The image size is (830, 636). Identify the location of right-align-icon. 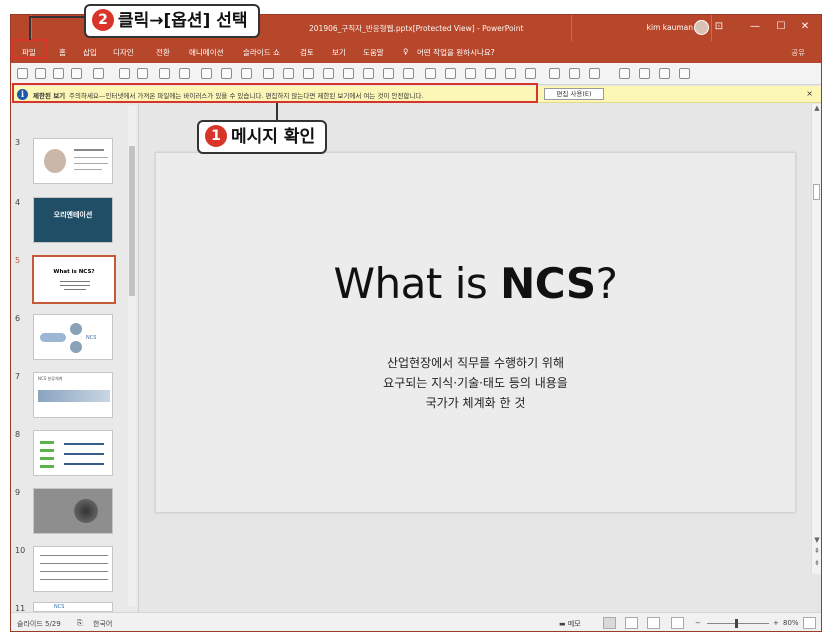
(510, 73).